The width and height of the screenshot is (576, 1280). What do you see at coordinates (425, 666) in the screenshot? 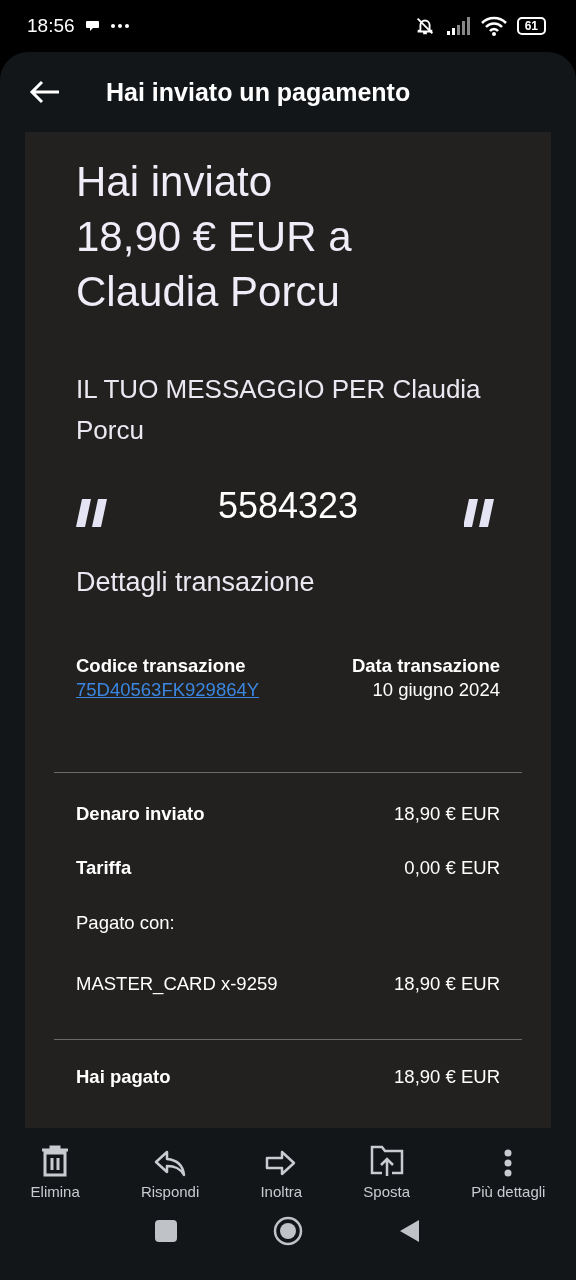
I see `field-label: Data transazione` at bounding box center [425, 666].